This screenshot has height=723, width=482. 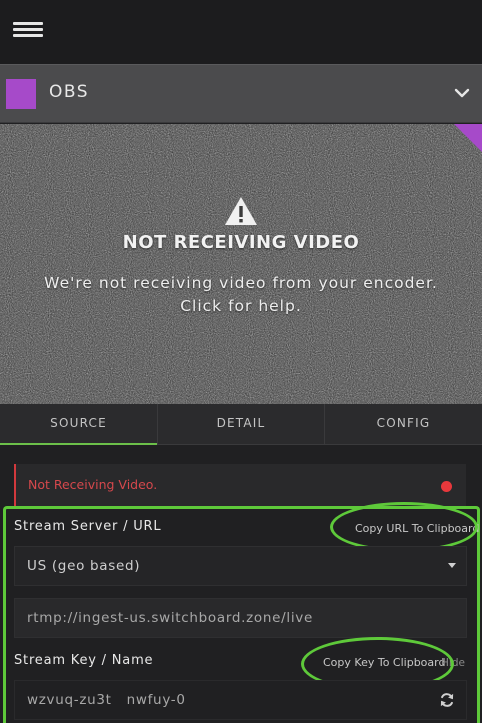 I want to click on tab-detail: DETAIL, so click(x=241, y=424).